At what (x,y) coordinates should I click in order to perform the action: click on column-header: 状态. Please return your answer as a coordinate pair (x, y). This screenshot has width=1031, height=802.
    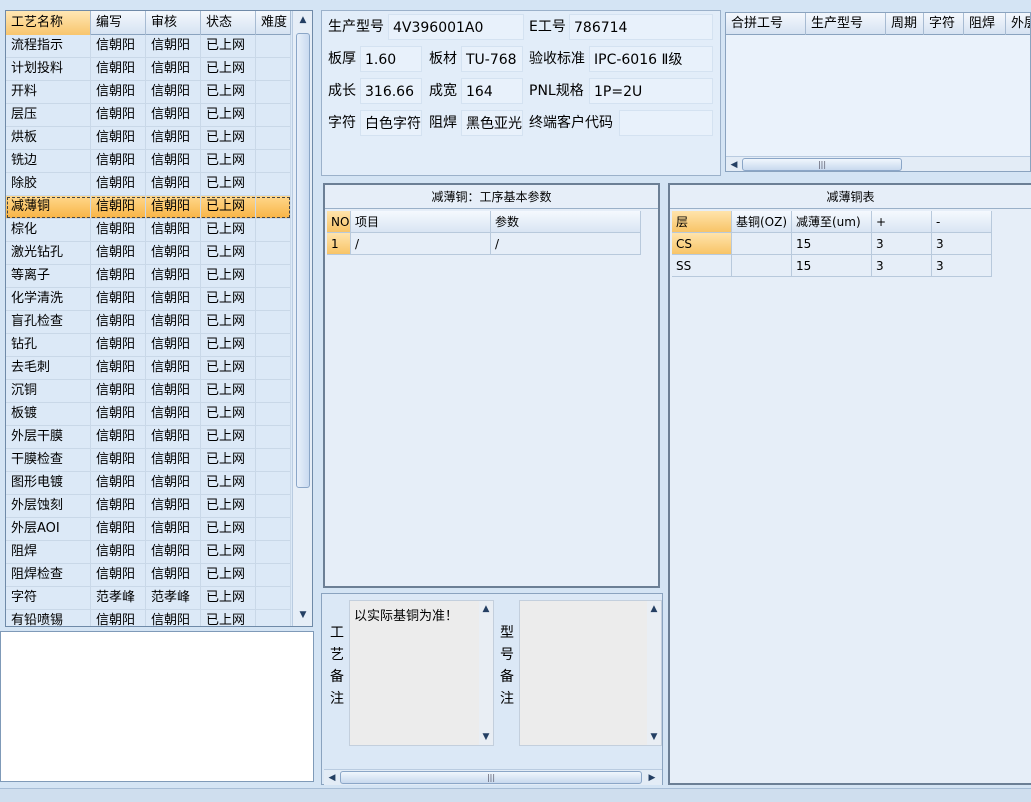
    Looking at the image, I should click on (228, 23).